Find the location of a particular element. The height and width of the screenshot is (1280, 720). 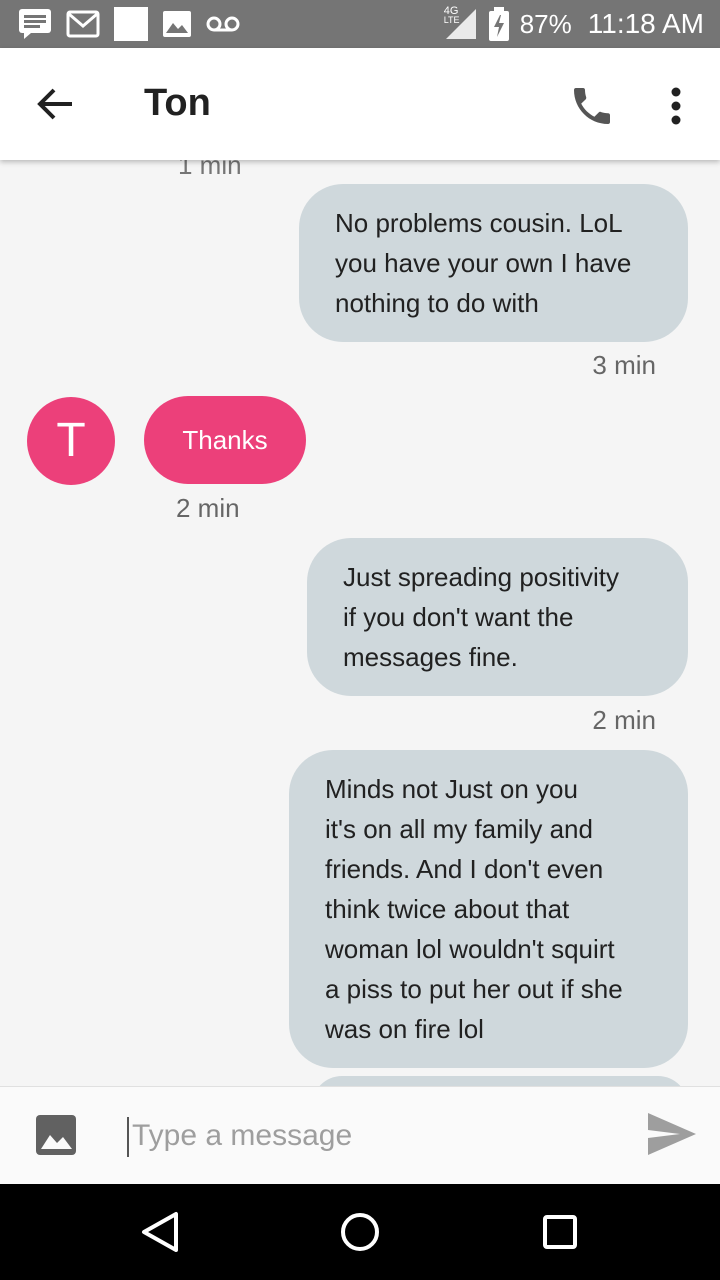

message-line: think twice about that is located at coordinates (447, 909).